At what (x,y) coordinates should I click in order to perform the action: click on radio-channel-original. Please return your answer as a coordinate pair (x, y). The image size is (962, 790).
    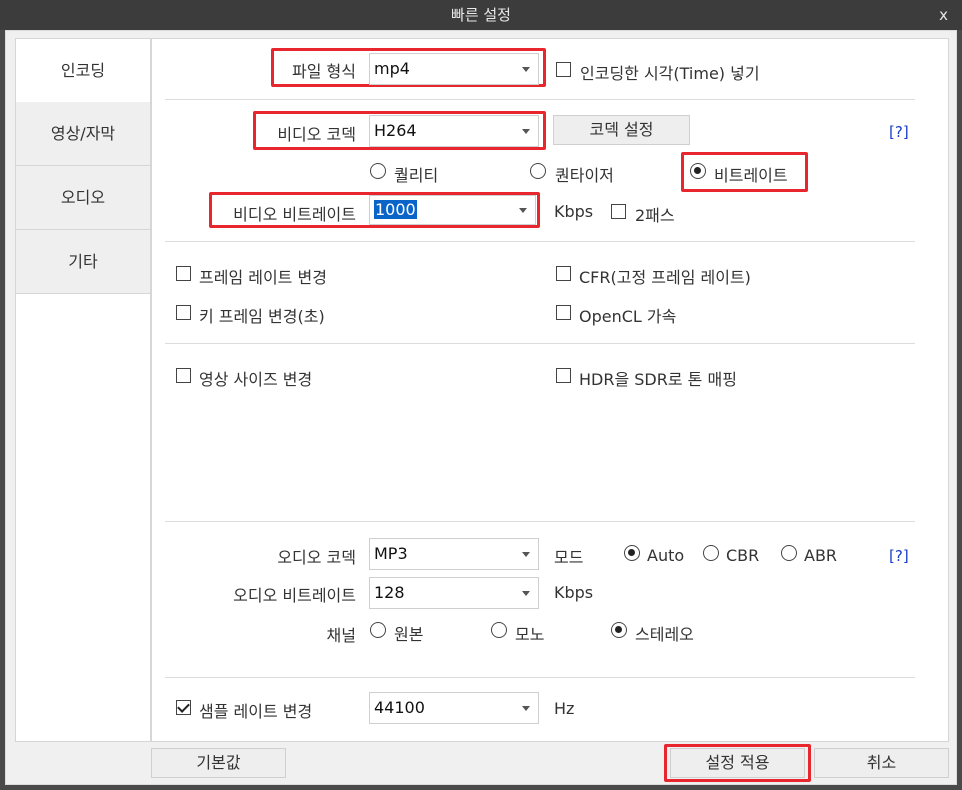
    Looking at the image, I should click on (378, 630).